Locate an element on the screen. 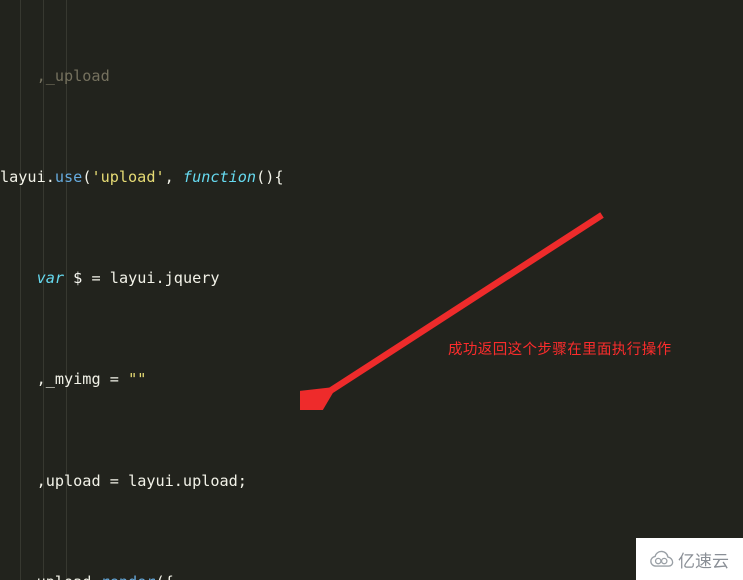 The height and width of the screenshot is (580, 743). code-line: ,upload = layui.upload; is located at coordinates (141, 480).